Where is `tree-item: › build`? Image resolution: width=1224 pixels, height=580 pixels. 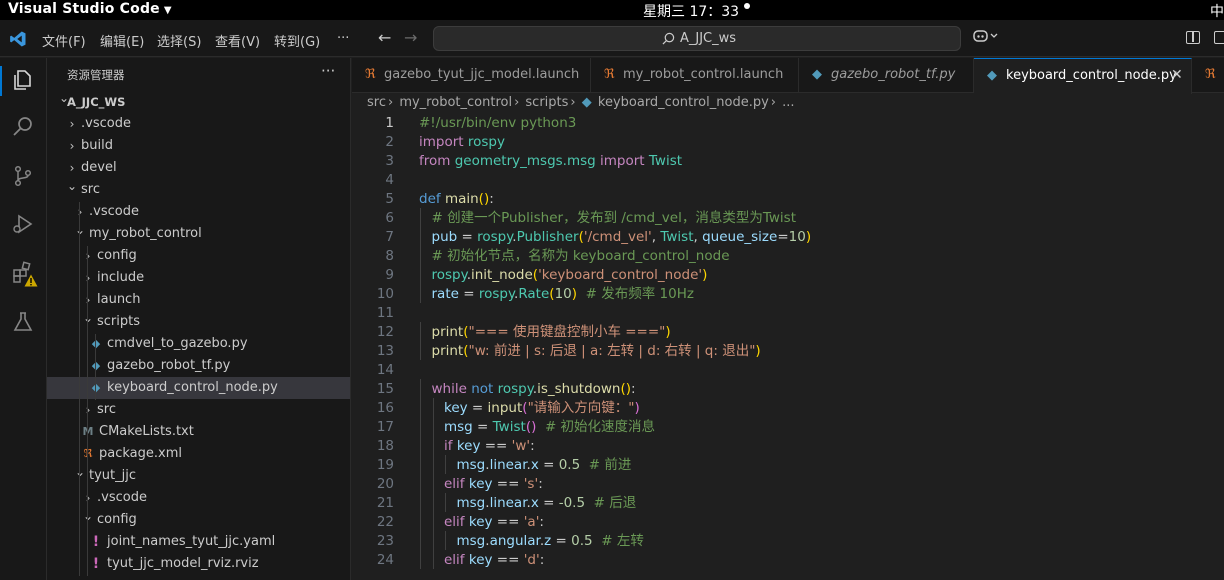
tree-item: › build is located at coordinates (198, 146).